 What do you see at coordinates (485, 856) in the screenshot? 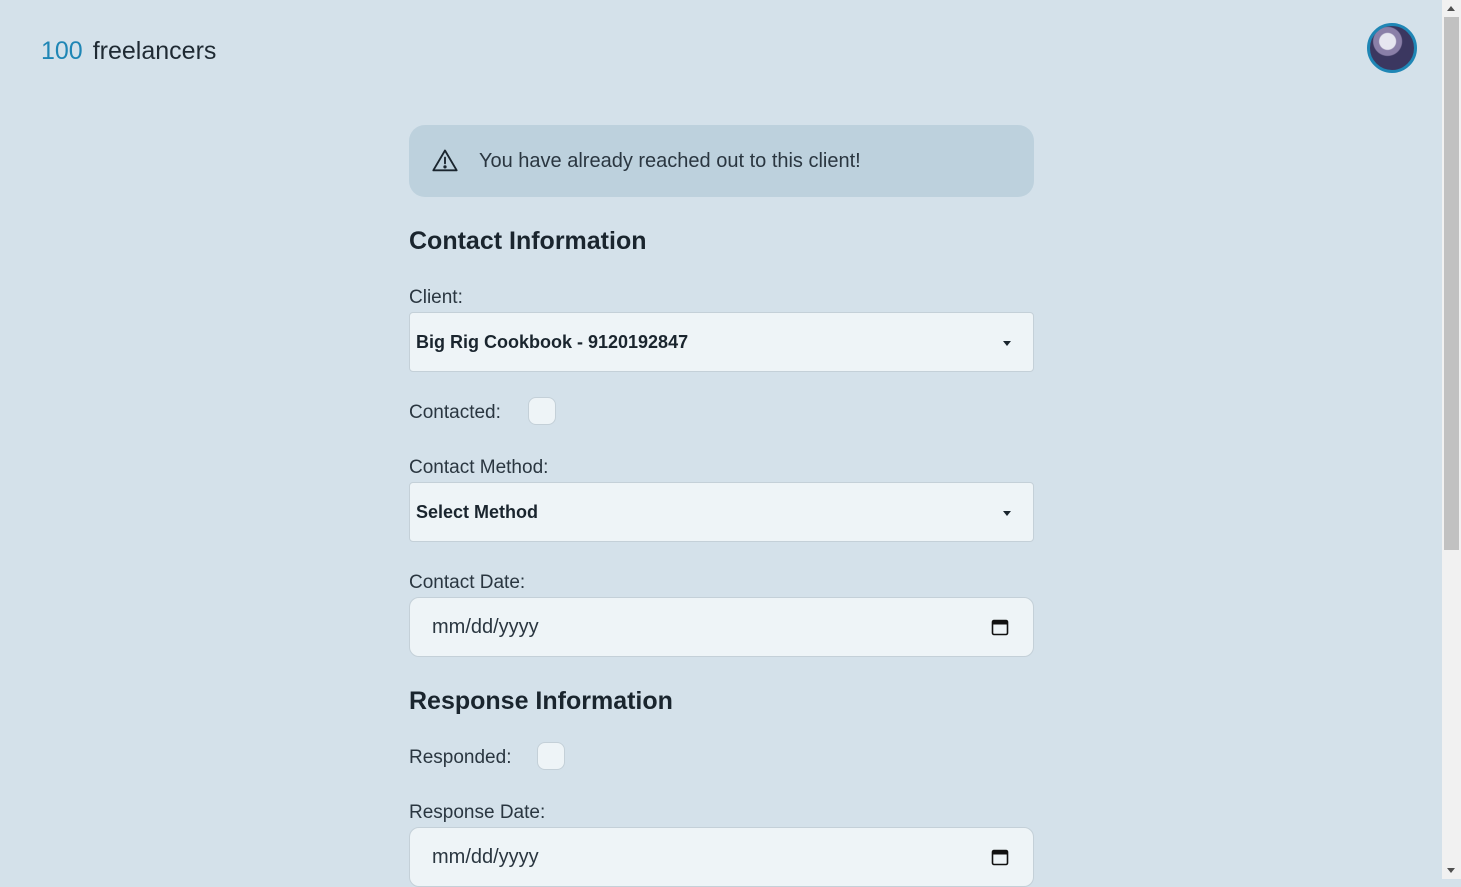
I see `response-date-placeholder: mm/dd/yyyy` at bounding box center [485, 856].